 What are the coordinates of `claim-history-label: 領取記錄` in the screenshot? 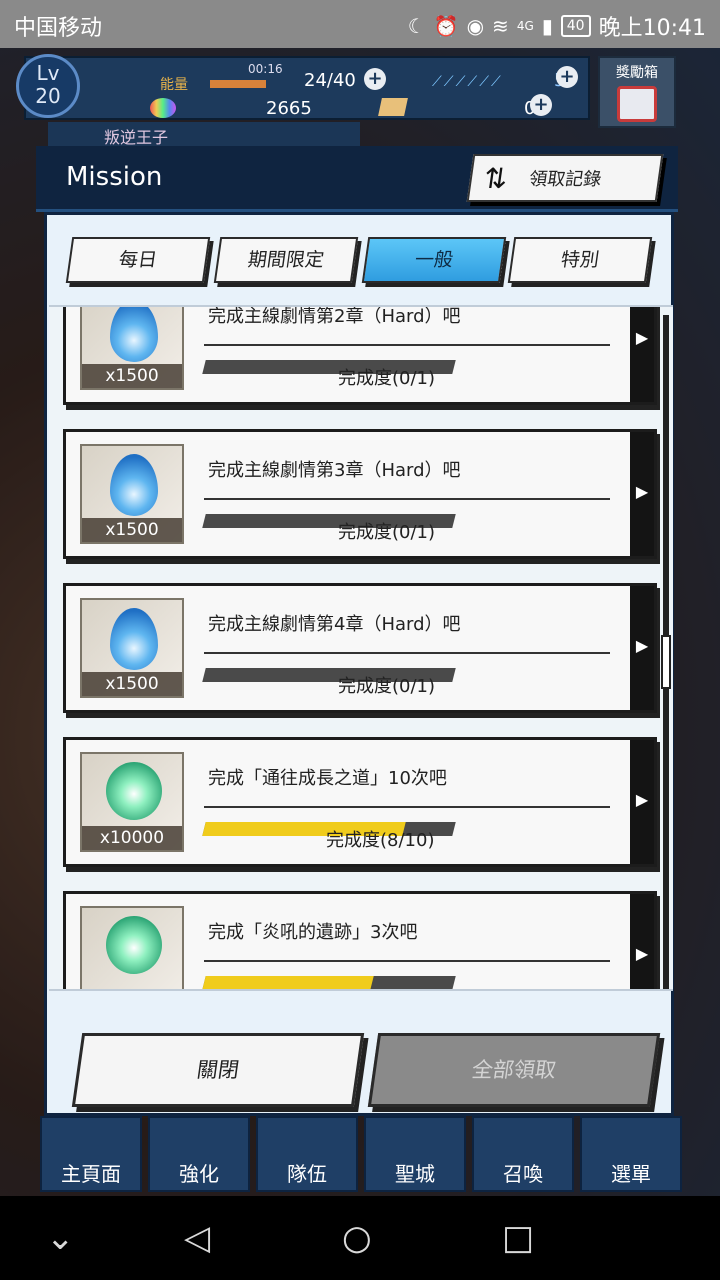 It's located at (565, 179).